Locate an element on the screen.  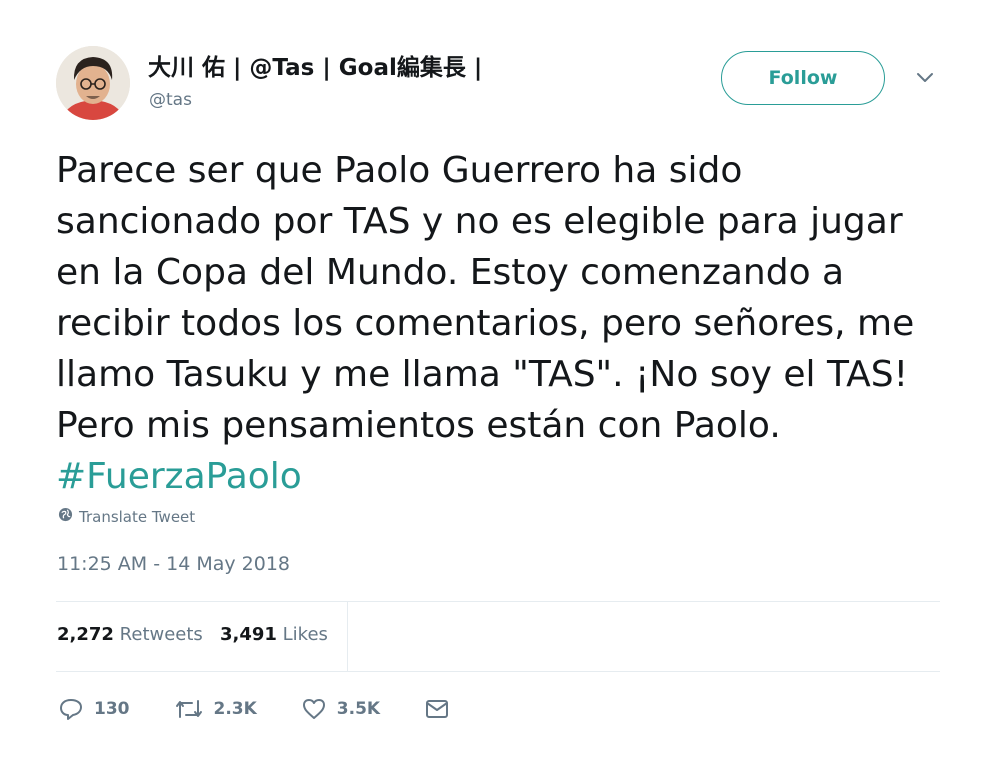
retweet-count: 2.3K is located at coordinates (235, 709).